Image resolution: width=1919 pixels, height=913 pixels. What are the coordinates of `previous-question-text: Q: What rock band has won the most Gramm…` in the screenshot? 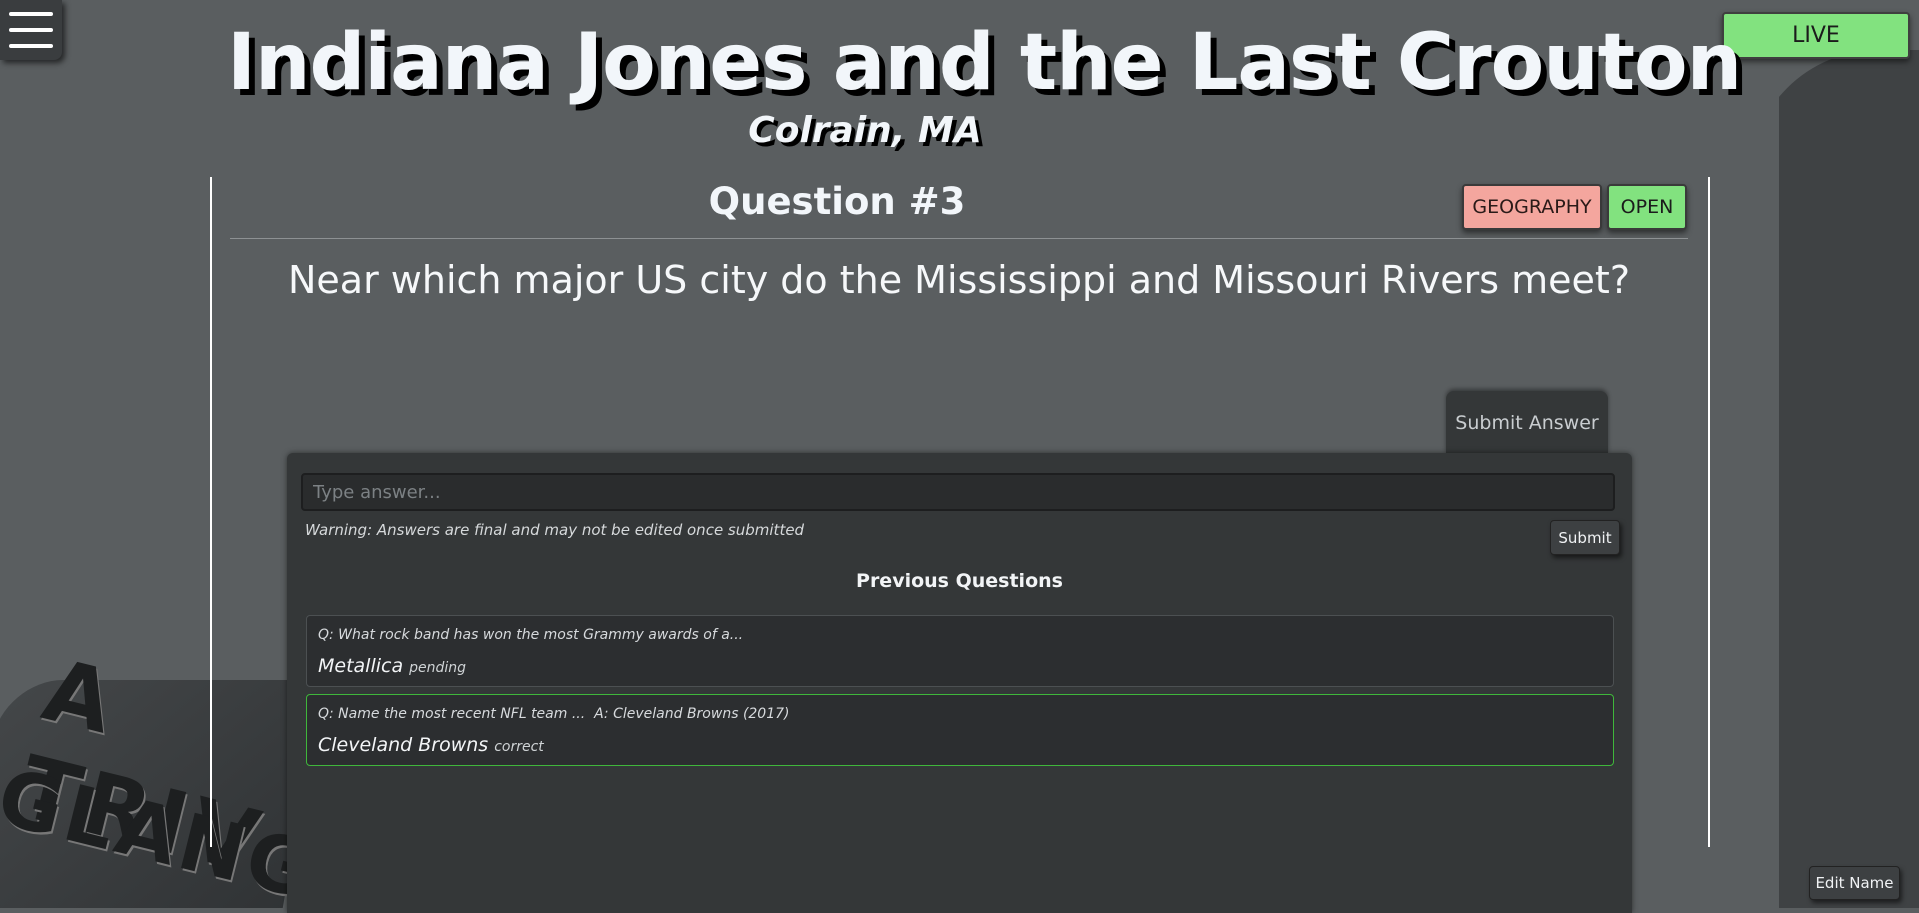 It's located at (531, 635).